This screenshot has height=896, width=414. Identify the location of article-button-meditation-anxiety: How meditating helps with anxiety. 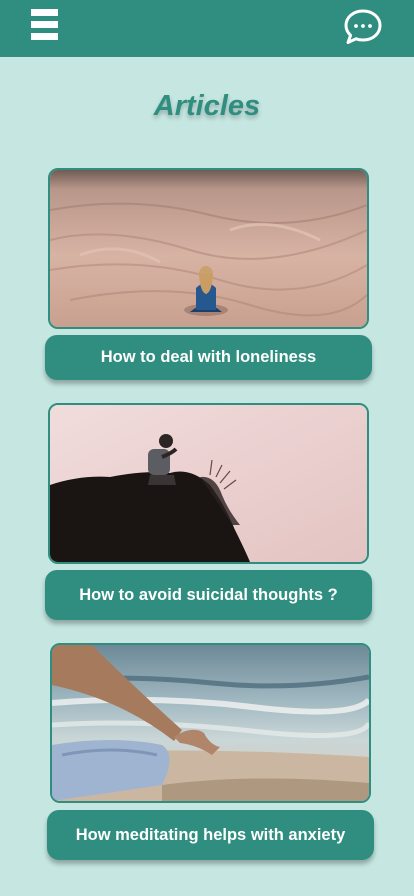
(210, 835).